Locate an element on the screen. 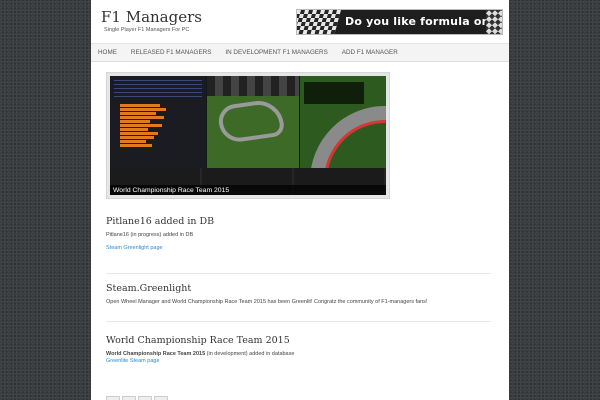  featured-screenshot: World Championship Race Team 2015 is located at coordinates (248, 135).